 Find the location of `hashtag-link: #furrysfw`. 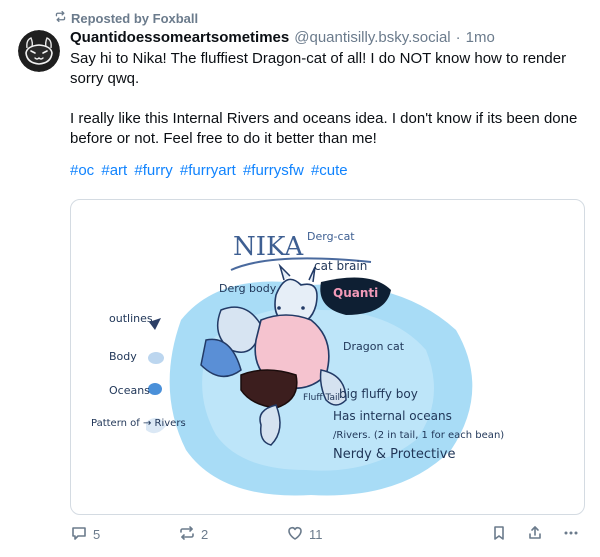

hashtag-link: #furrysfw is located at coordinates (273, 170).